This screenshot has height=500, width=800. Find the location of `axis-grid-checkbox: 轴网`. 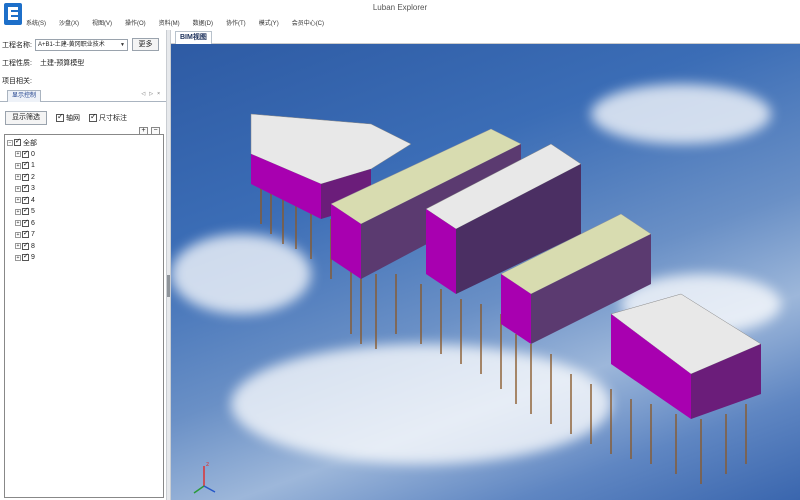

axis-grid-checkbox: 轴网 is located at coordinates (68, 117).